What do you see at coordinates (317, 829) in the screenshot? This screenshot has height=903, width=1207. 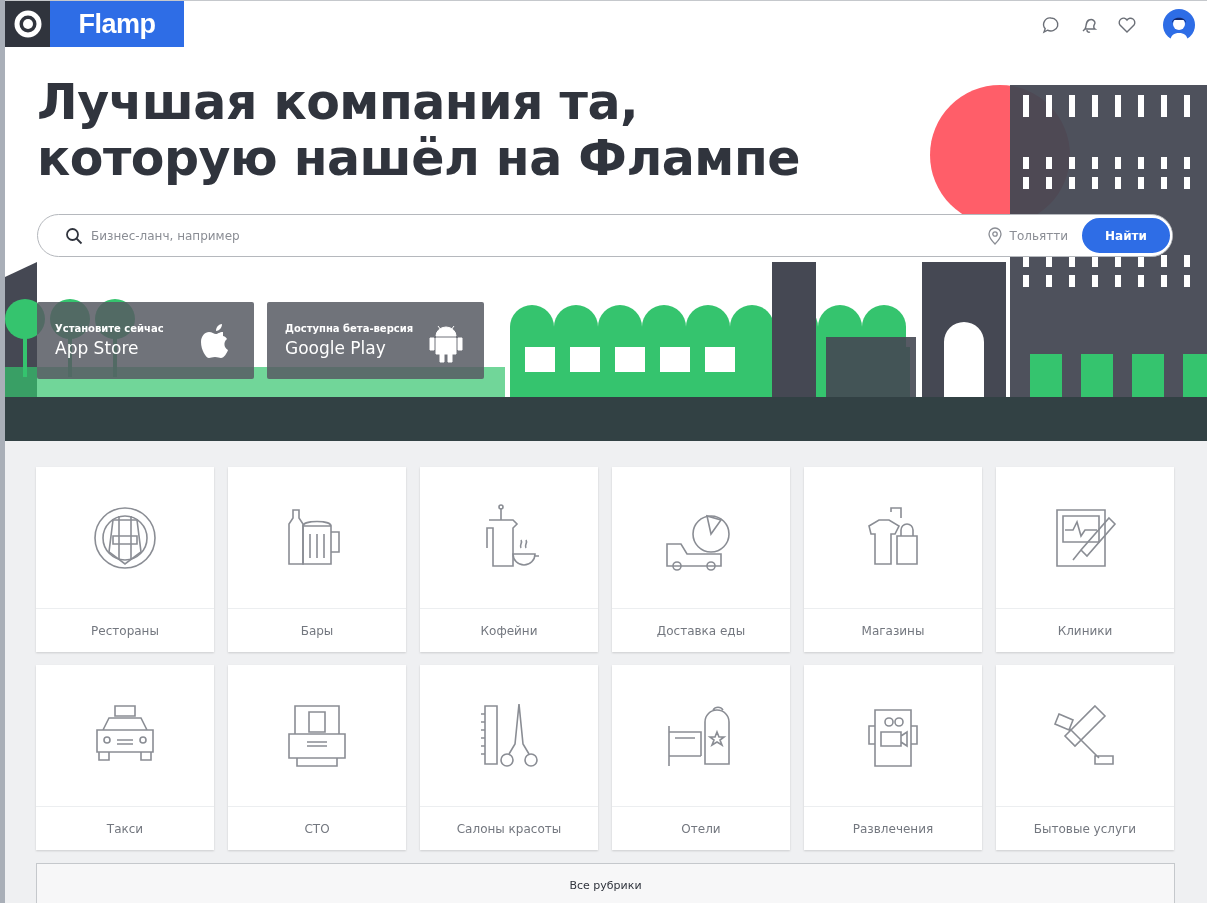 I see `category-label: СТО` at bounding box center [317, 829].